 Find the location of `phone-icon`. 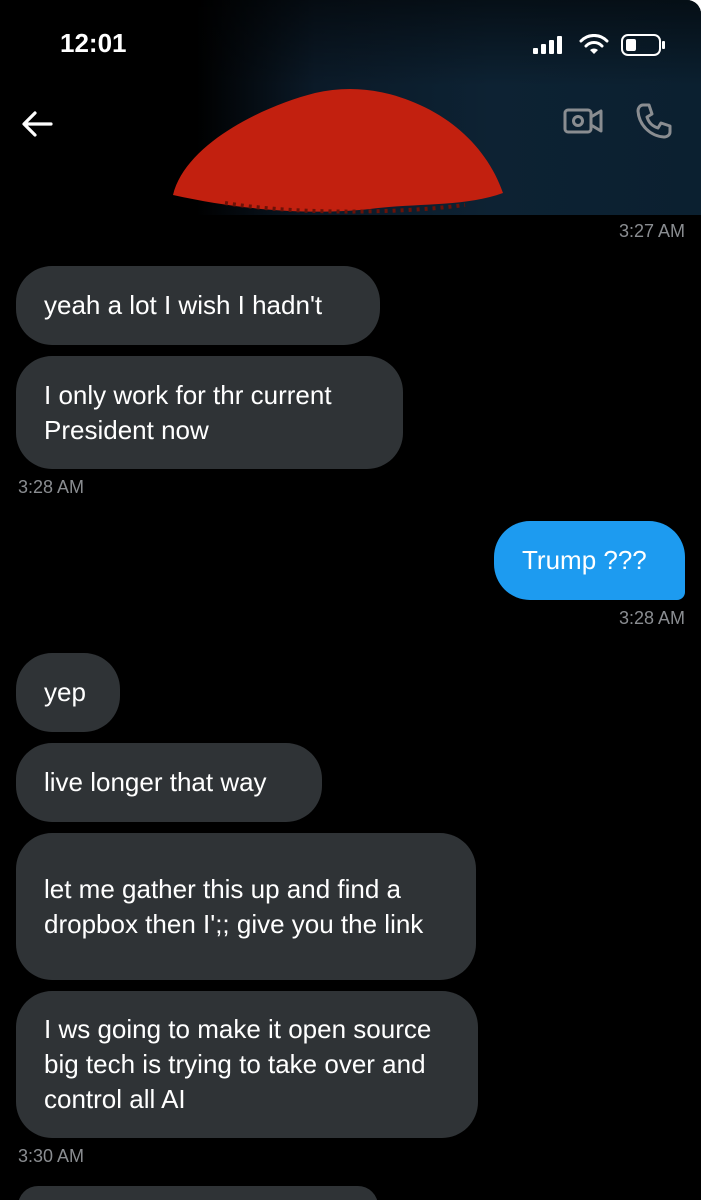

phone-icon is located at coordinates (654, 121).